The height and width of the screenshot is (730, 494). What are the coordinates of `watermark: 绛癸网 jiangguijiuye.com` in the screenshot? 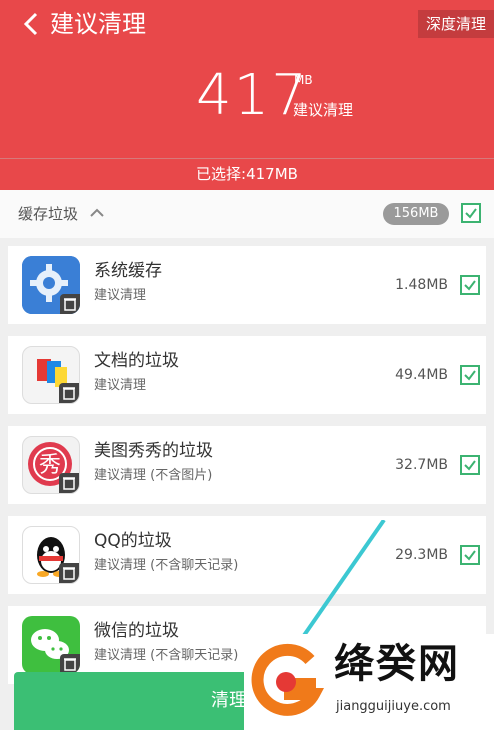 It's located at (369, 682).